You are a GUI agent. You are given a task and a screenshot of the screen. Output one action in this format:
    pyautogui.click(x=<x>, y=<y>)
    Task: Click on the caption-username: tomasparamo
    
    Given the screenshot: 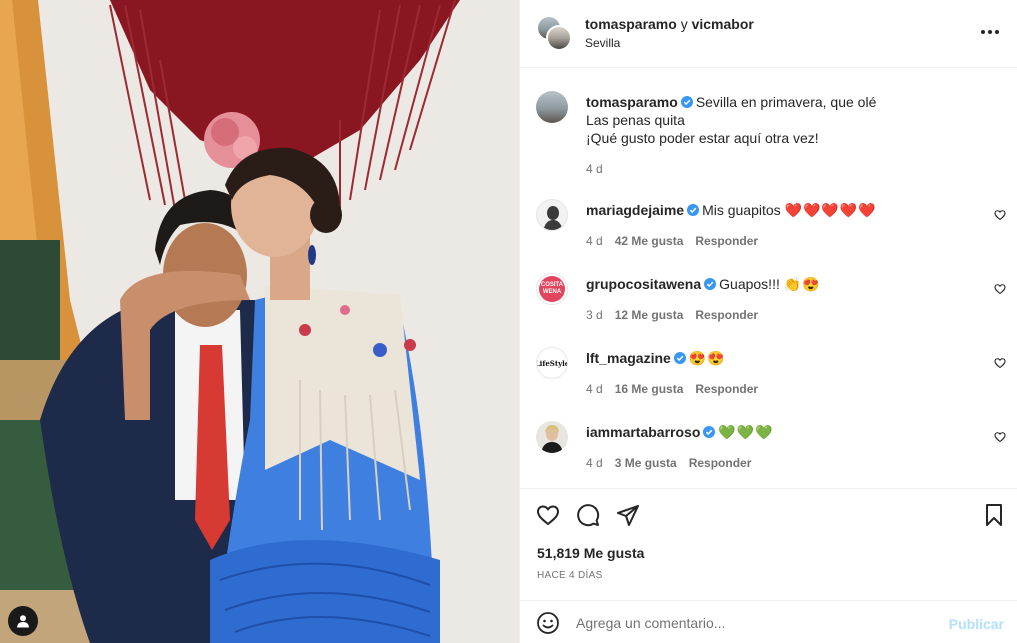 What is the action you would take?
    pyautogui.click(x=632, y=102)
    